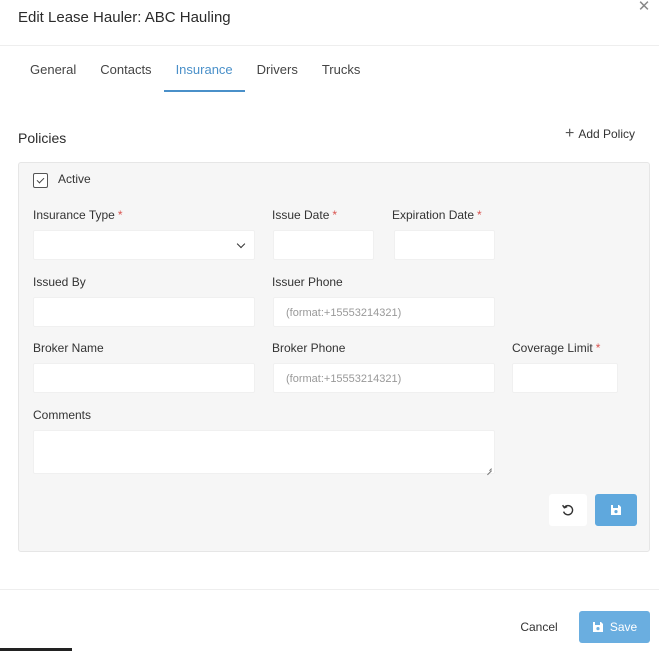 This screenshot has width=659, height=651. What do you see at coordinates (125, 74) in the screenshot?
I see `tab-contacts: Contacts` at bounding box center [125, 74].